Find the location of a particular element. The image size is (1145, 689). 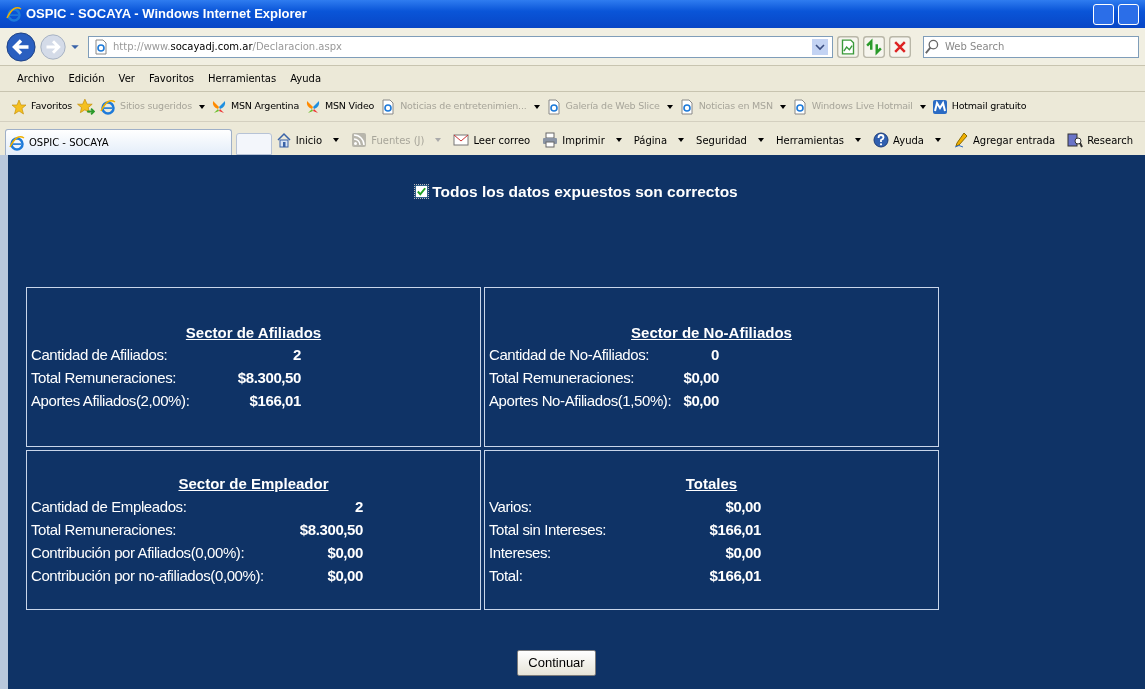

url-text: http://www.socayadj.com.ar/Declaracion.aspx is located at coordinates (227, 47).